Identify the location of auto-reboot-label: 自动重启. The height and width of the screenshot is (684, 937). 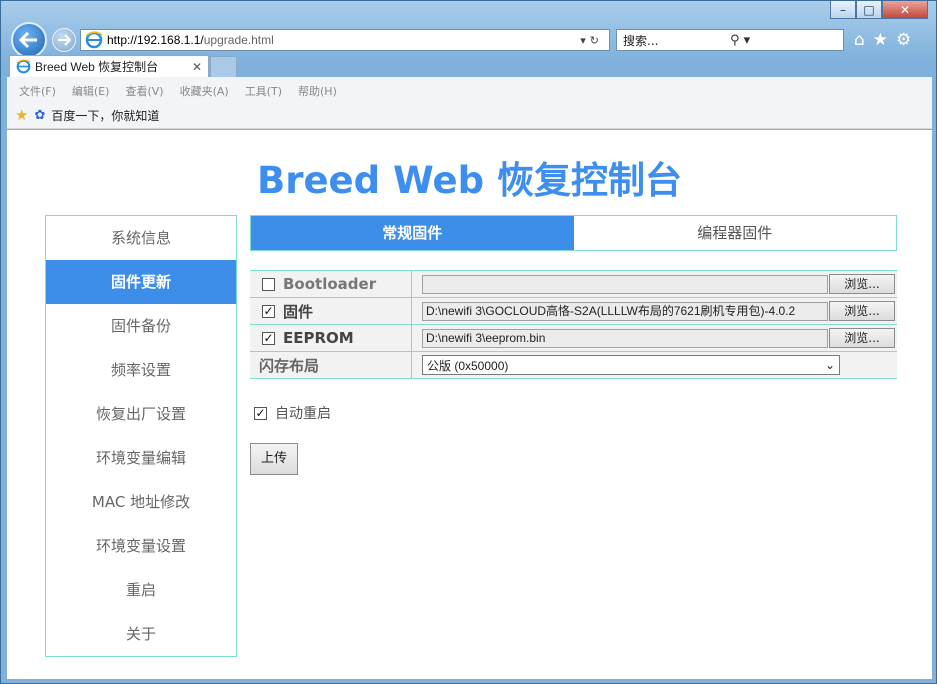
(303, 414).